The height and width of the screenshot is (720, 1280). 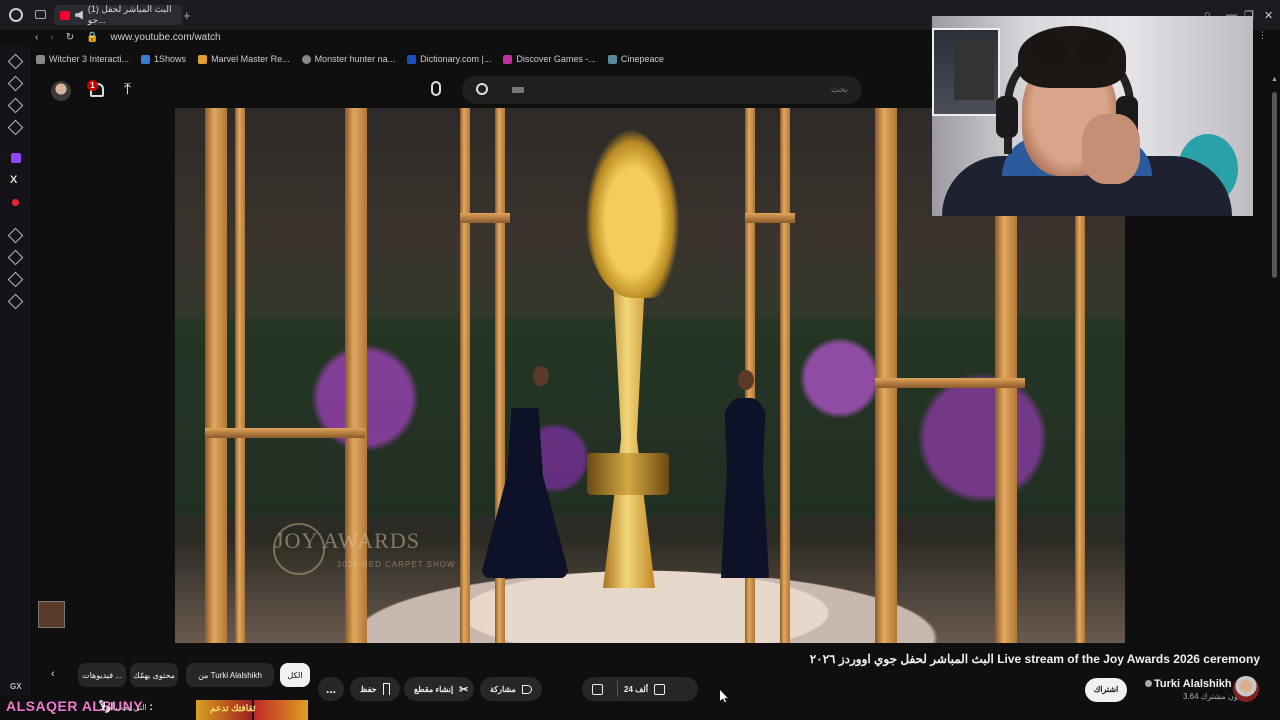 I want to click on tab-manager-icon, so click(x=40, y=14).